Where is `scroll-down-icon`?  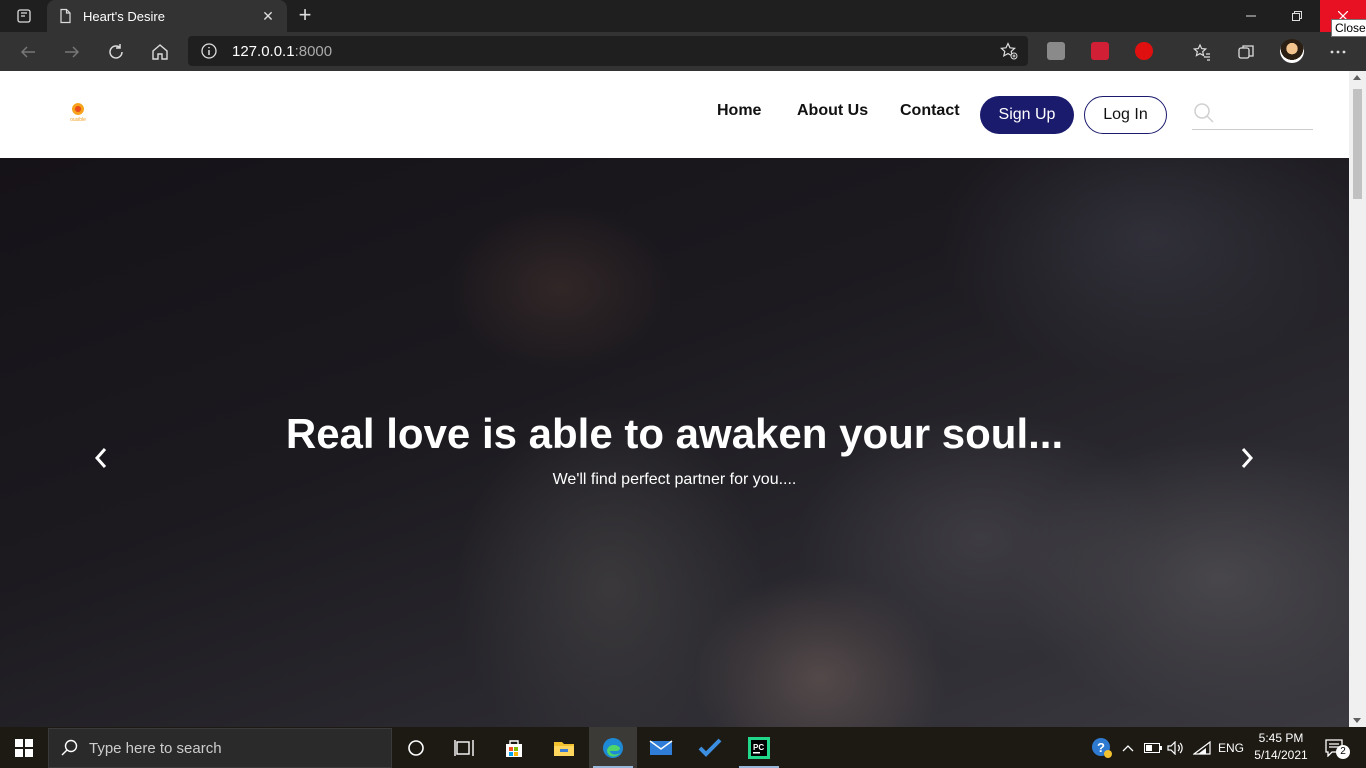 scroll-down-icon is located at coordinates (1357, 720).